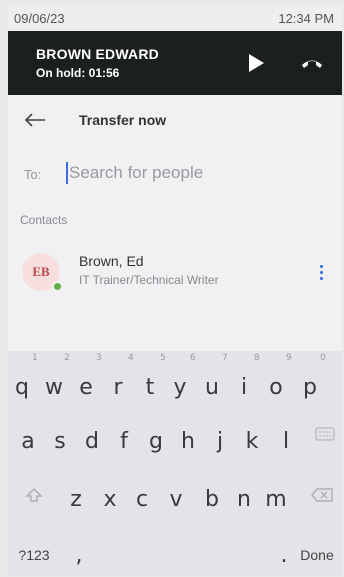 The height and width of the screenshot is (577, 344). What do you see at coordinates (163, 358) in the screenshot?
I see `key-hint-5: 5` at bounding box center [163, 358].